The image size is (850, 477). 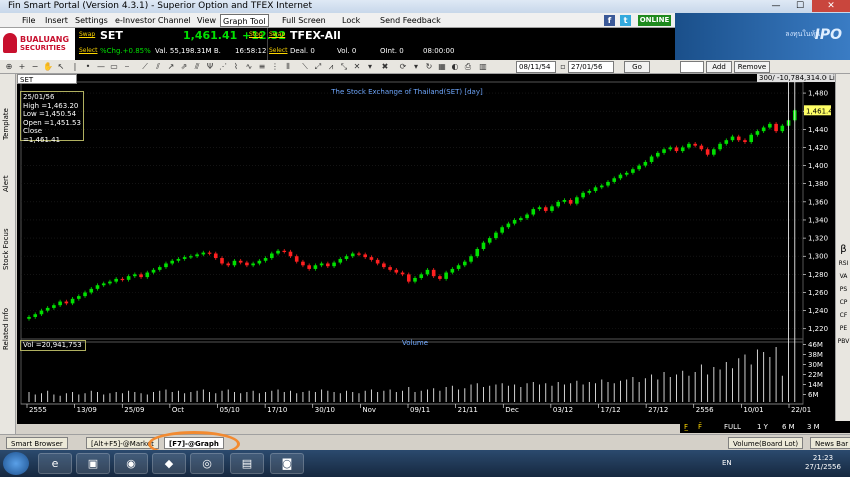 What do you see at coordinates (304, 20) in the screenshot?
I see `menu-full-screen: Full Screen` at bounding box center [304, 20].